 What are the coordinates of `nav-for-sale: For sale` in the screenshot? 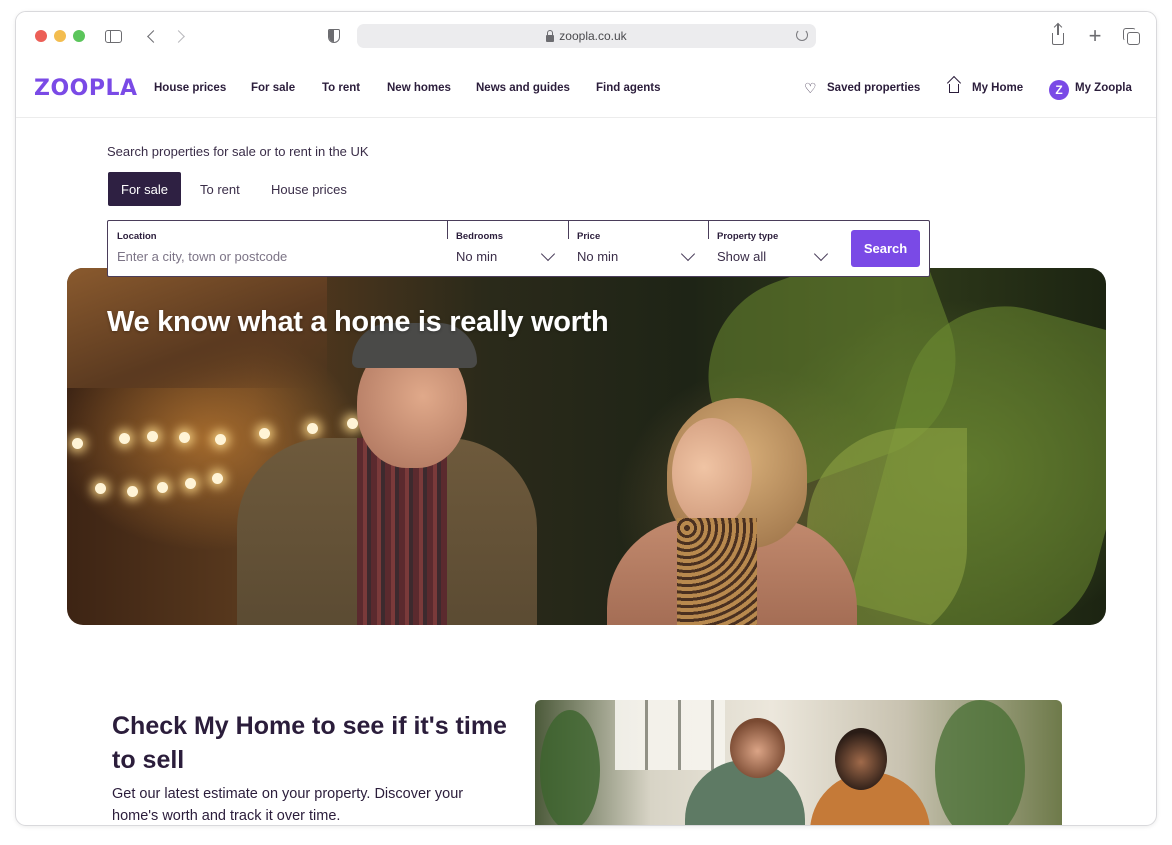 It's located at (273, 88).